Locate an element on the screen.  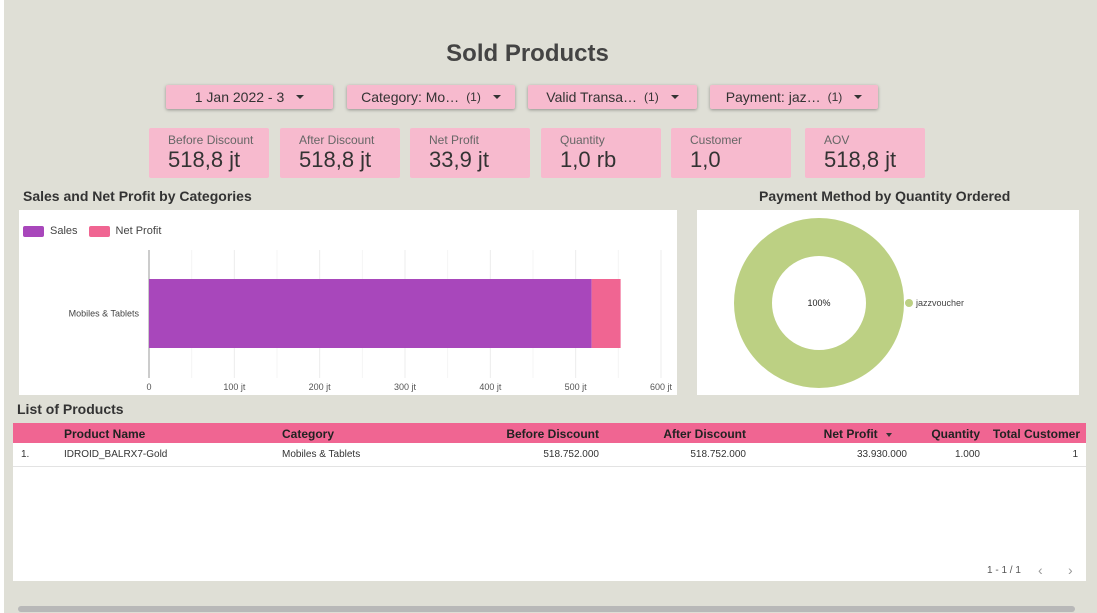
cell-quantity: 1.000 is located at coordinates (967, 454).